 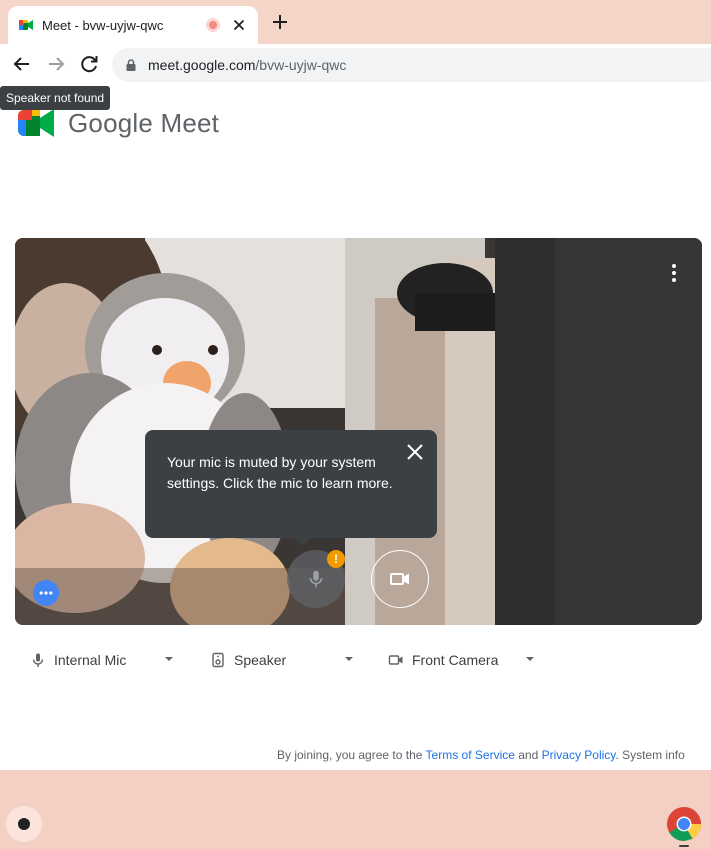 I want to click on camera-selector: Front Camera, so click(x=443, y=660).